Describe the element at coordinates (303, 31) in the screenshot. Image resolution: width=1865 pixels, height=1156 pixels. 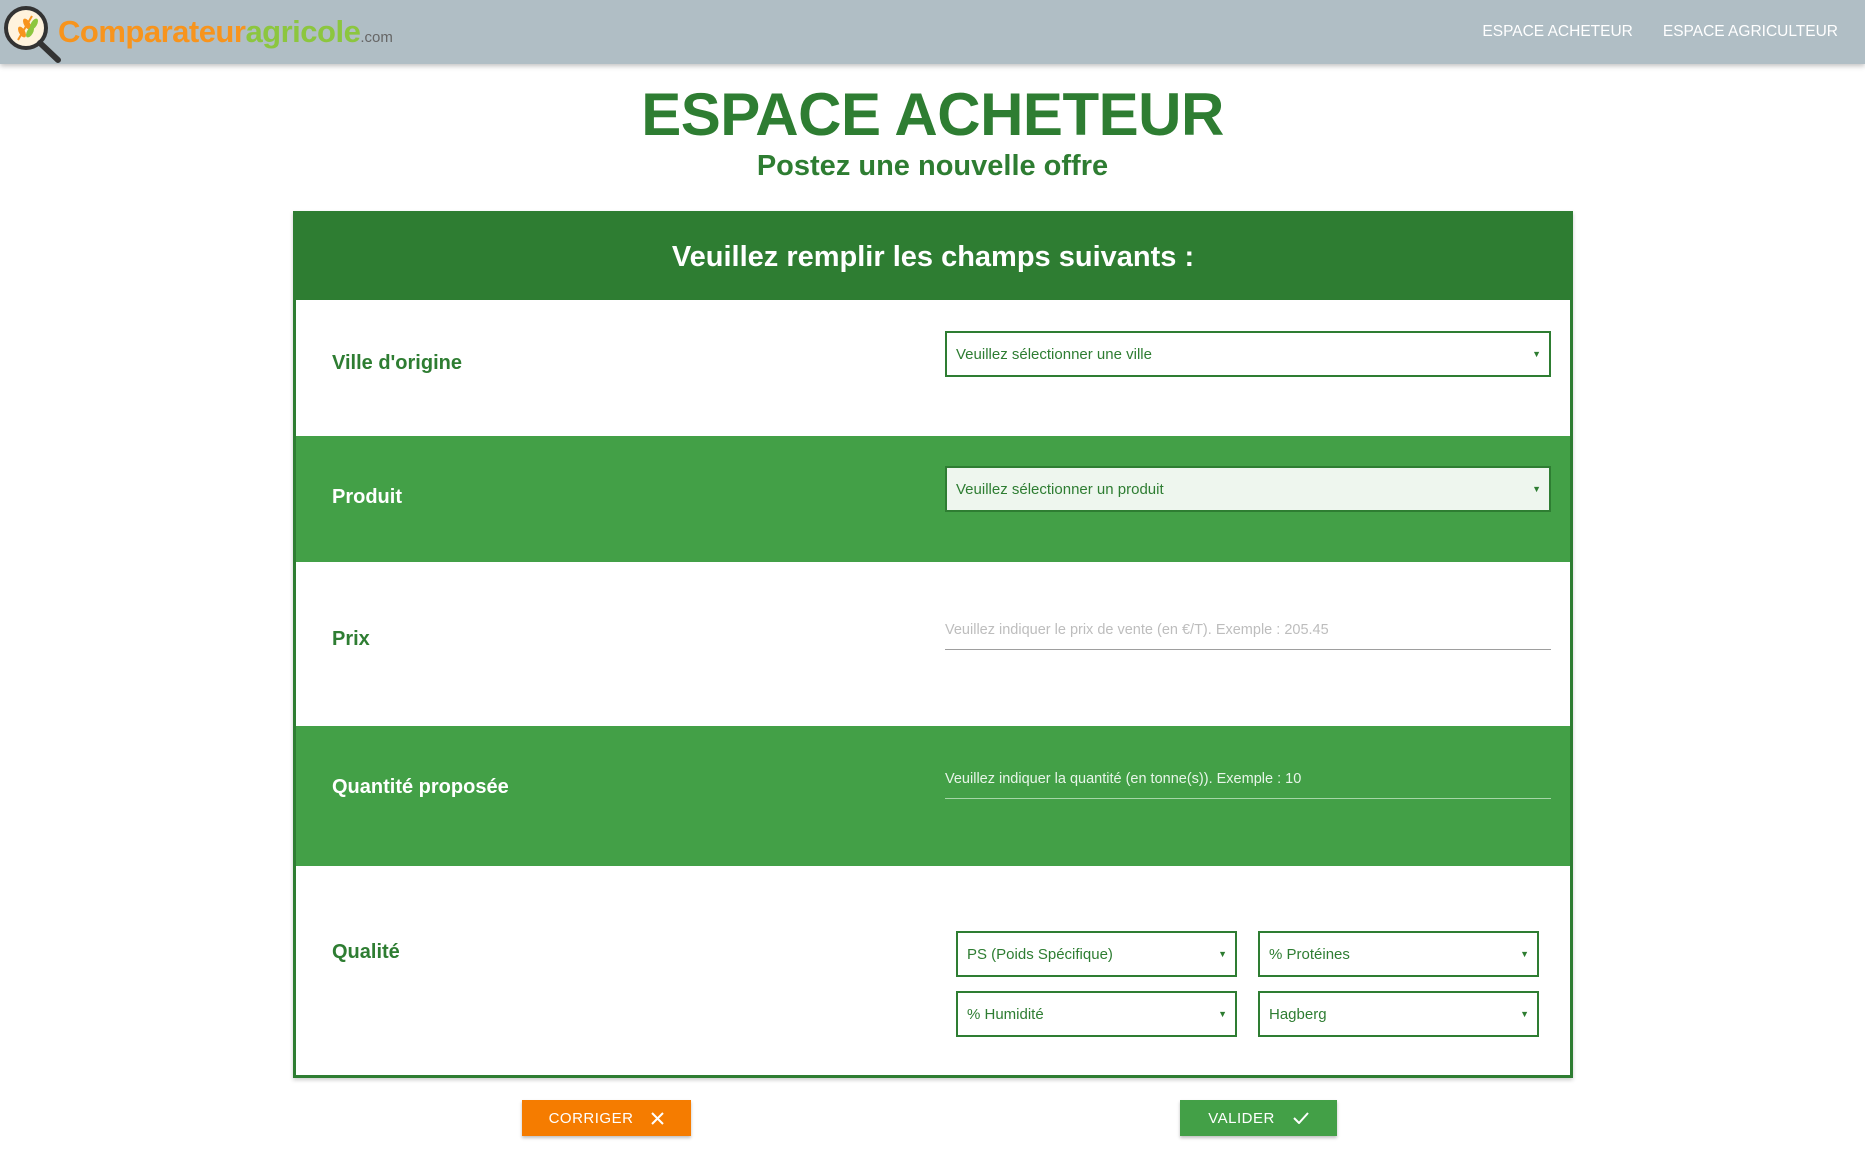
I see `brand-name-part2: agricole` at that location.